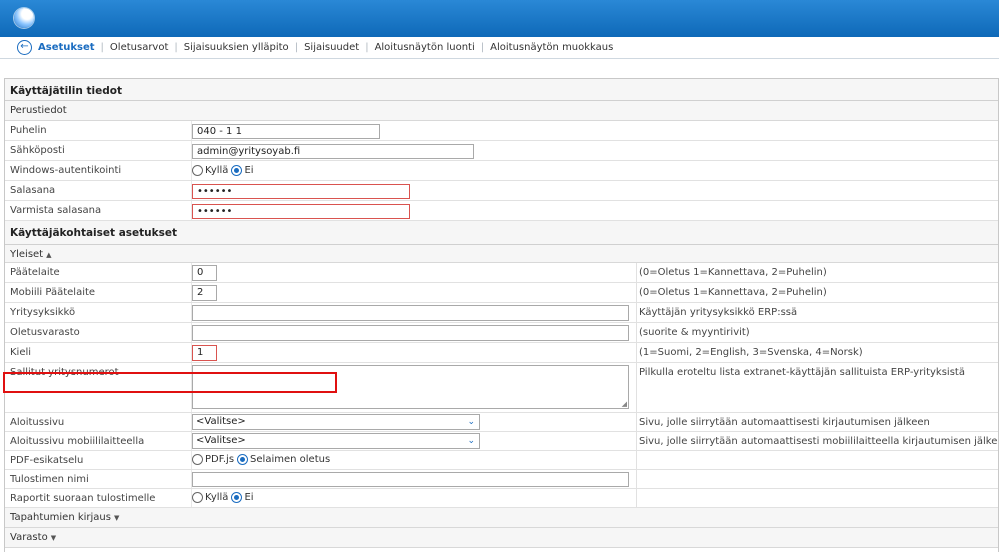  What do you see at coordinates (336, 441) in the screenshot?
I see `mobile-start-page-select: <Valitse> ⌄` at bounding box center [336, 441].